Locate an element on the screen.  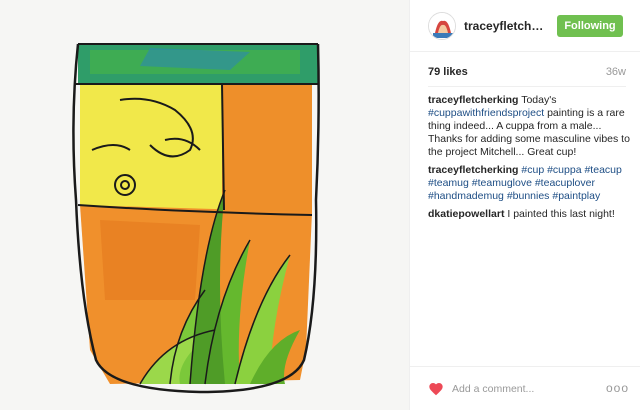
following-button: Following is located at coordinates (590, 26).